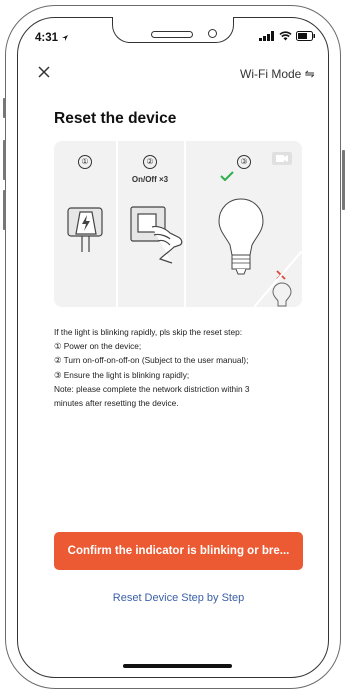  I want to click on front-camera, so click(212, 33).